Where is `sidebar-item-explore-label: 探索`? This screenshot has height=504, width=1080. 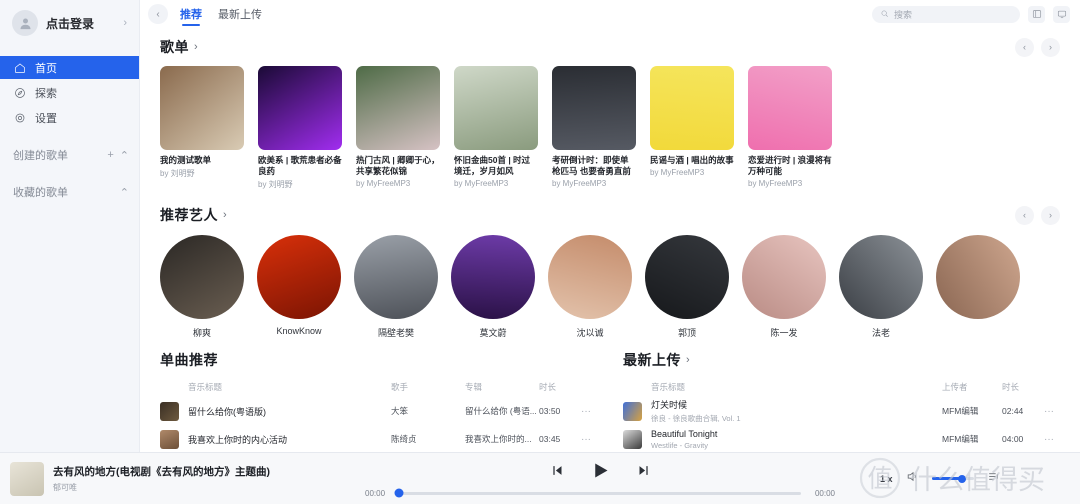
sidebar-item-explore-label: 探索 is located at coordinates (46, 93).